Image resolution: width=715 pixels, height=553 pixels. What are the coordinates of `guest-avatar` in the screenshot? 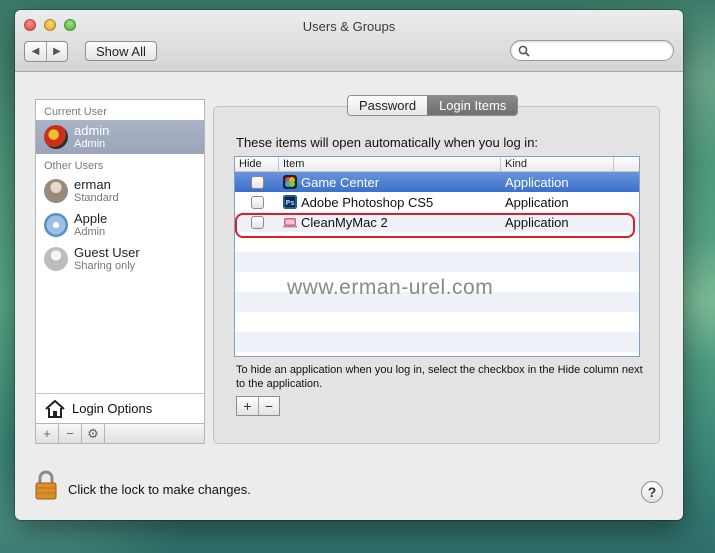 It's located at (56, 259).